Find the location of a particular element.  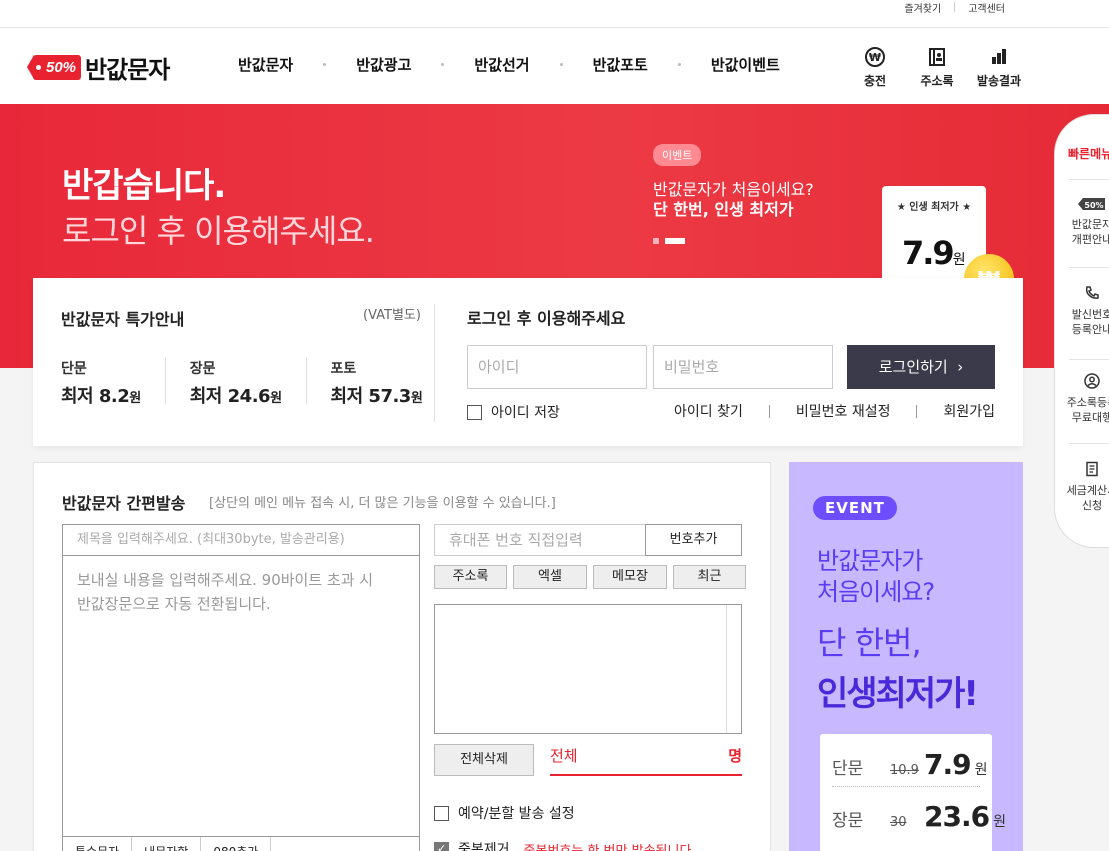

notepad-source-button: 메모장 is located at coordinates (630, 577).